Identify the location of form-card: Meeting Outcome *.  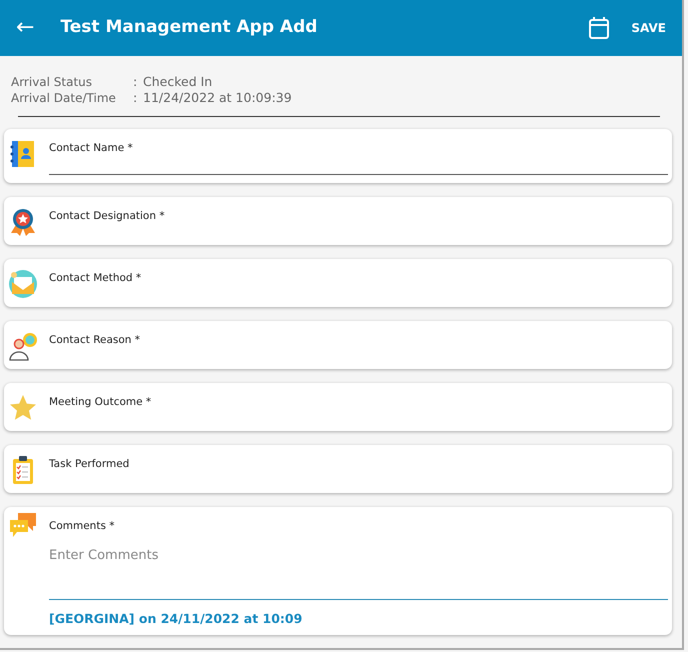
(338, 407).